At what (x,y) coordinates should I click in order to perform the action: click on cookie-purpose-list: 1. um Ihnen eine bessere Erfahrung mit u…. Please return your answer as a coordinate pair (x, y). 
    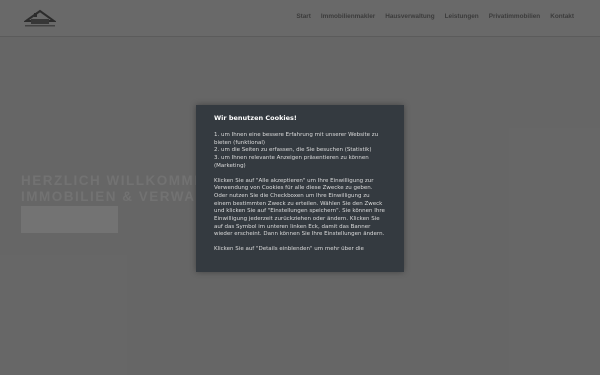
    Looking at the image, I should click on (296, 150).